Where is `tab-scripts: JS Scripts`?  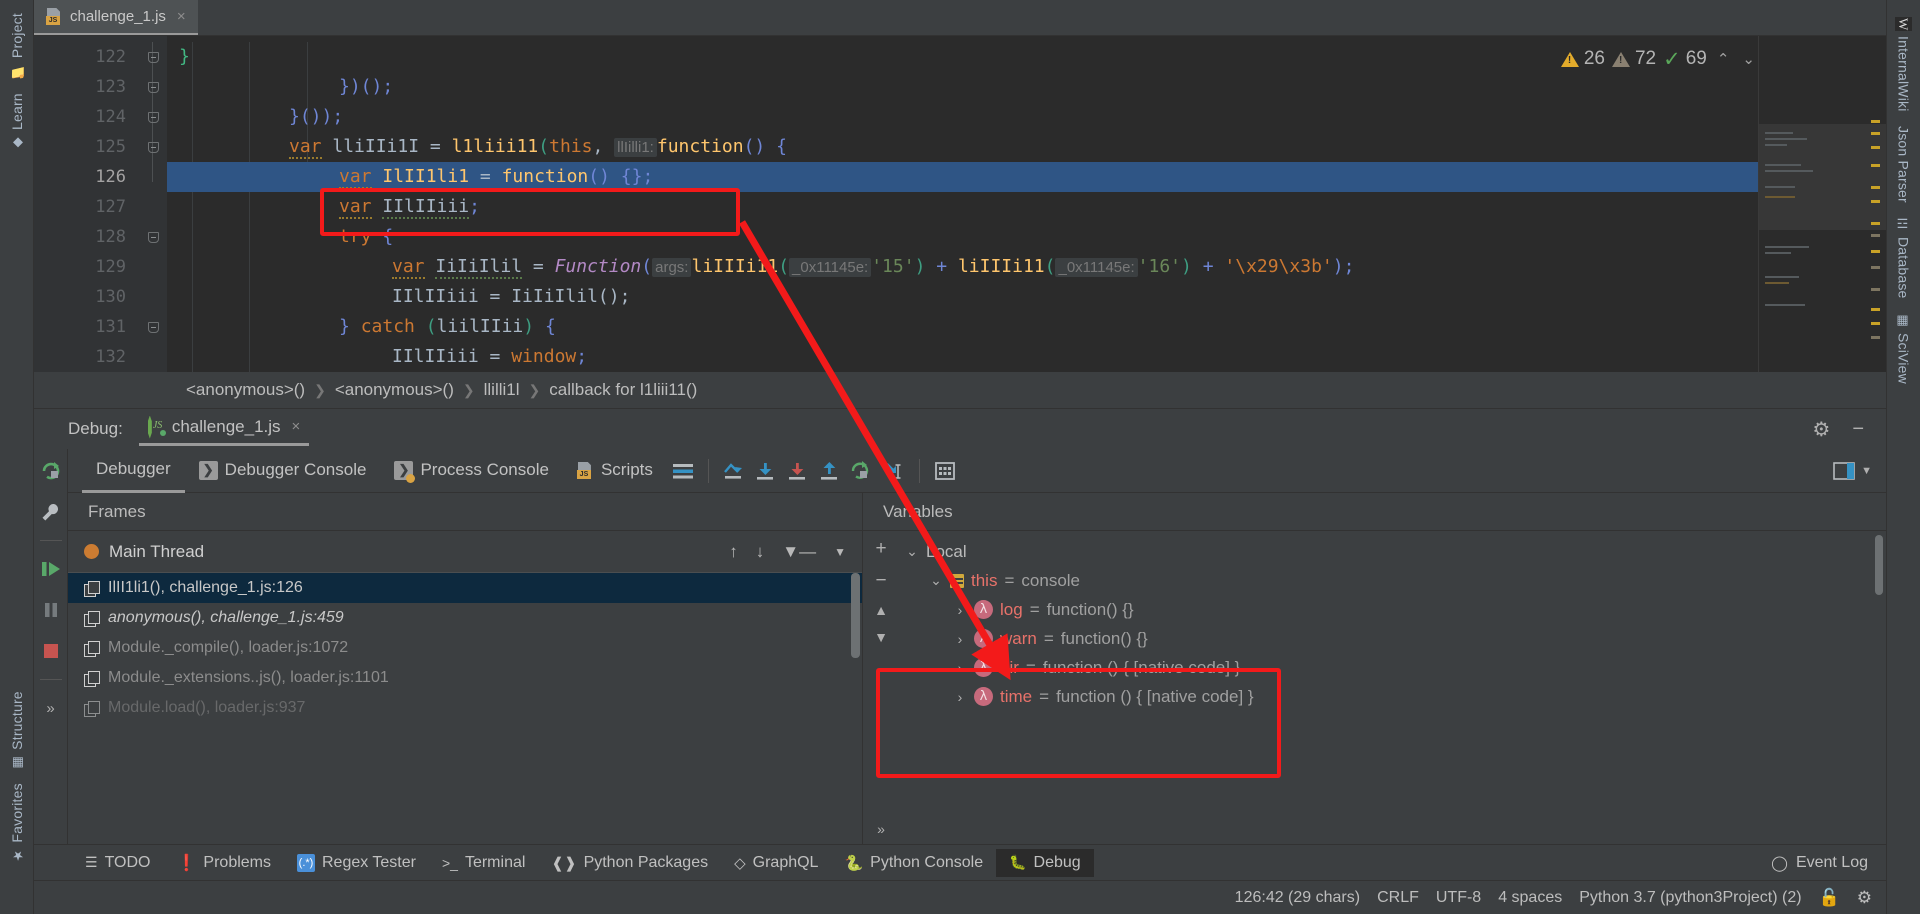
tab-scripts: JS Scripts is located at coordinates (615, 470).